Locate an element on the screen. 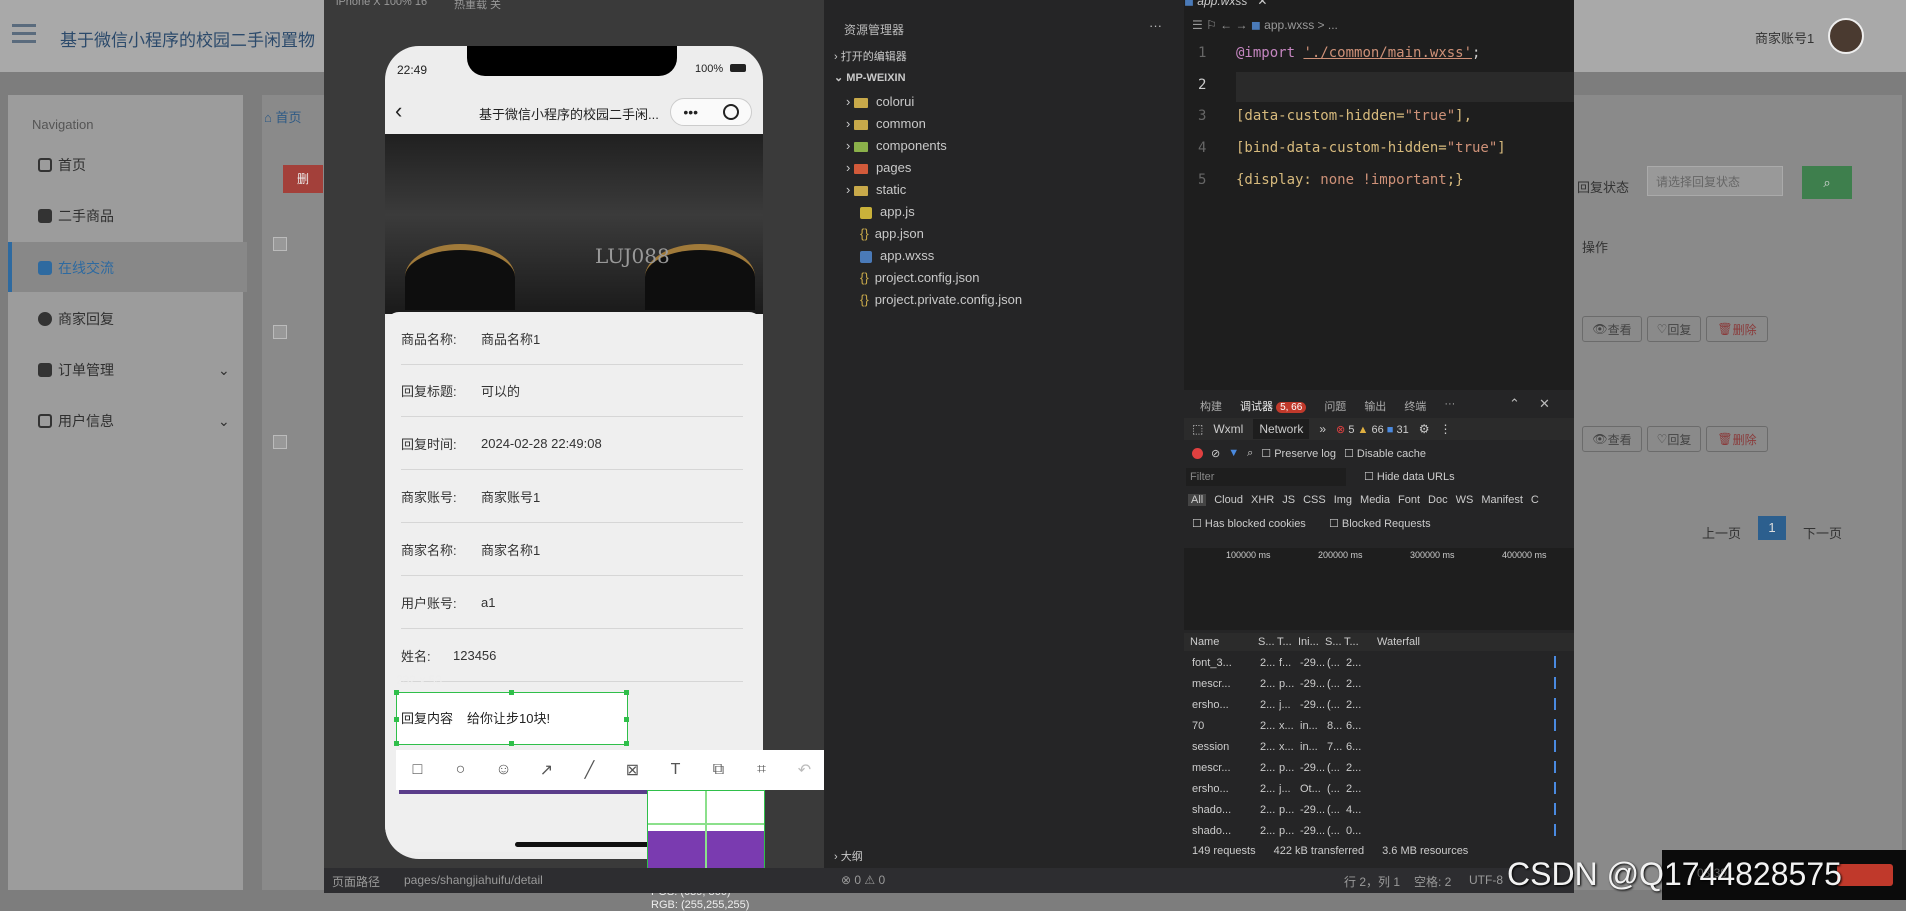  outline-section: › 大纲 is located at coordinates (848, 856).